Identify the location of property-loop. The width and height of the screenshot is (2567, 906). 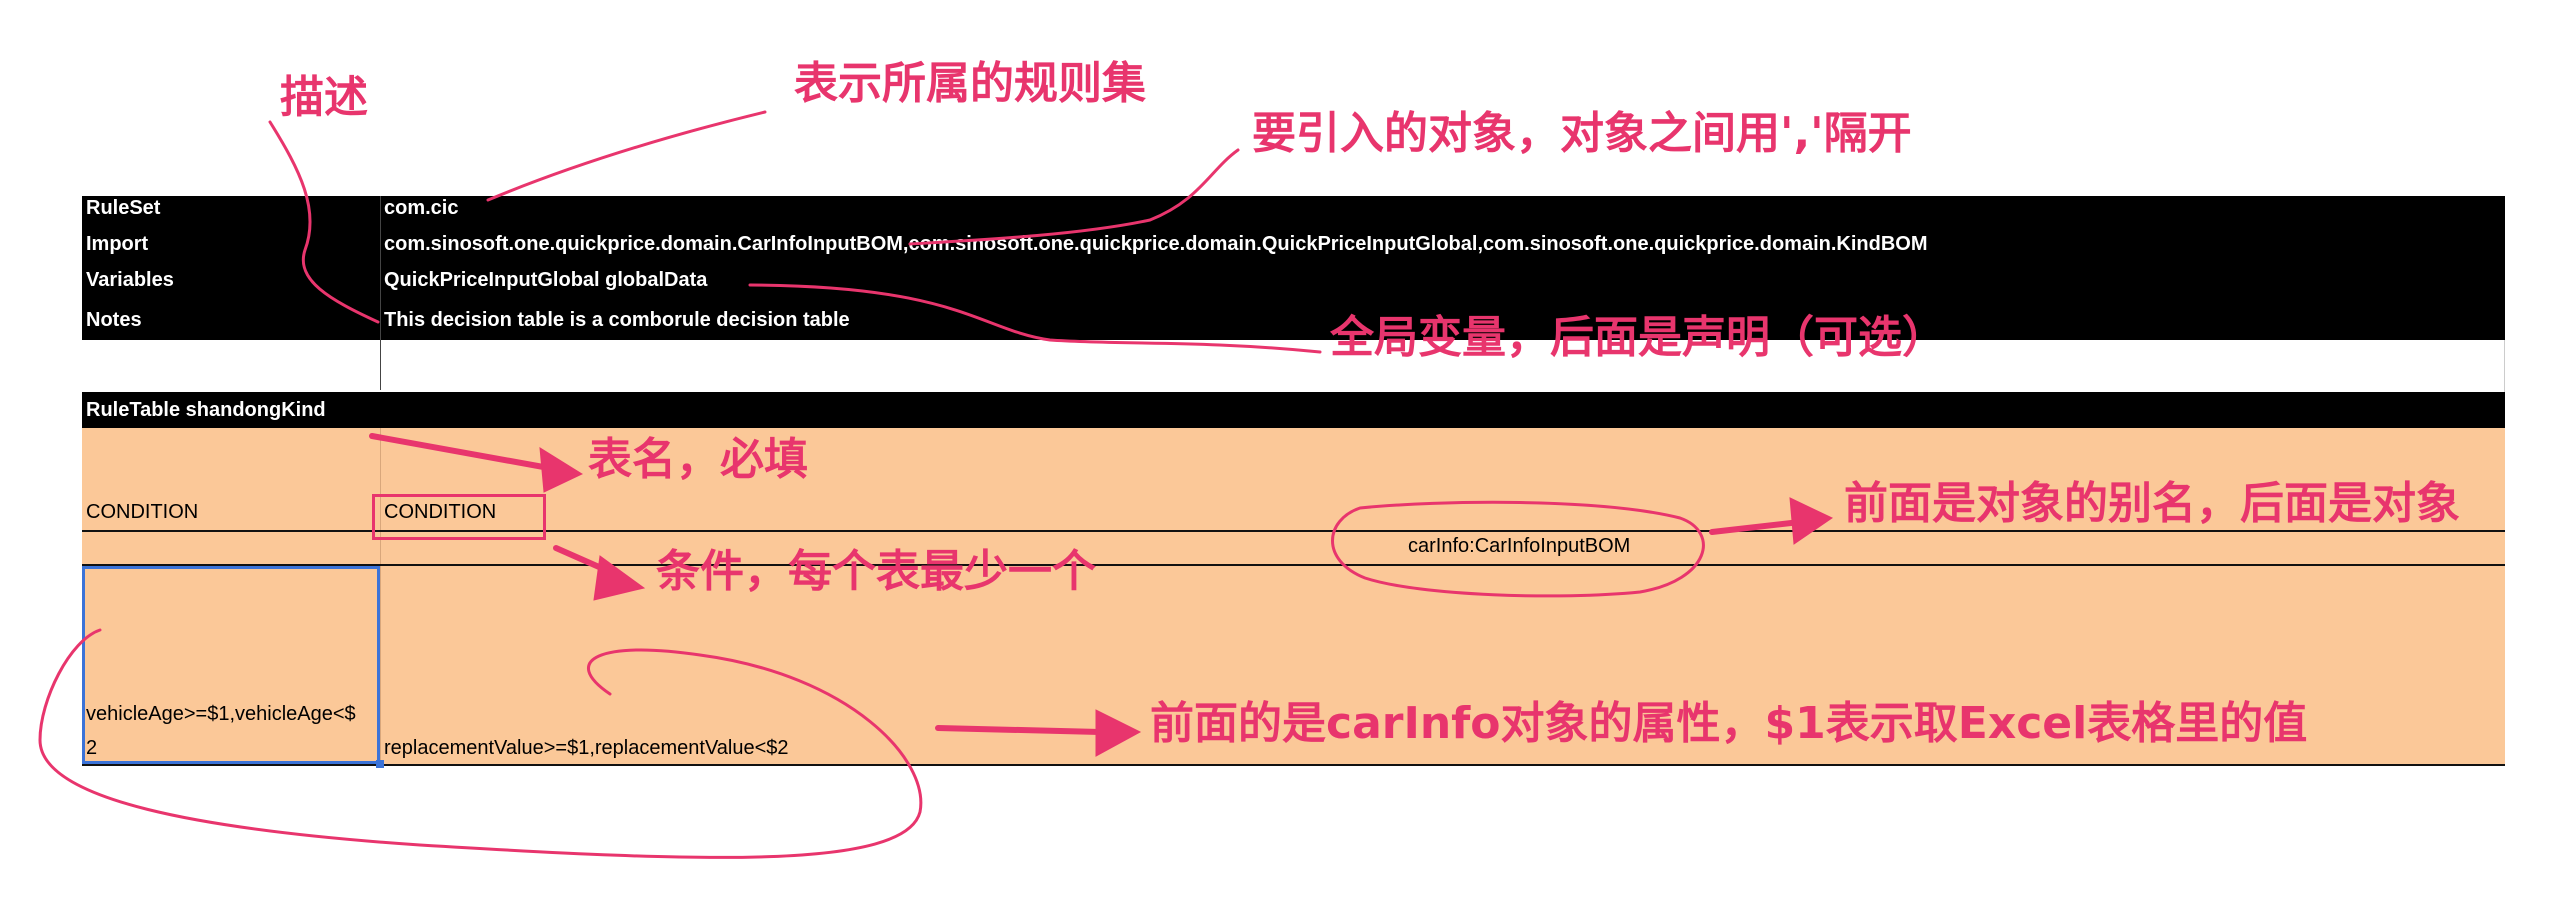
(480, 743).